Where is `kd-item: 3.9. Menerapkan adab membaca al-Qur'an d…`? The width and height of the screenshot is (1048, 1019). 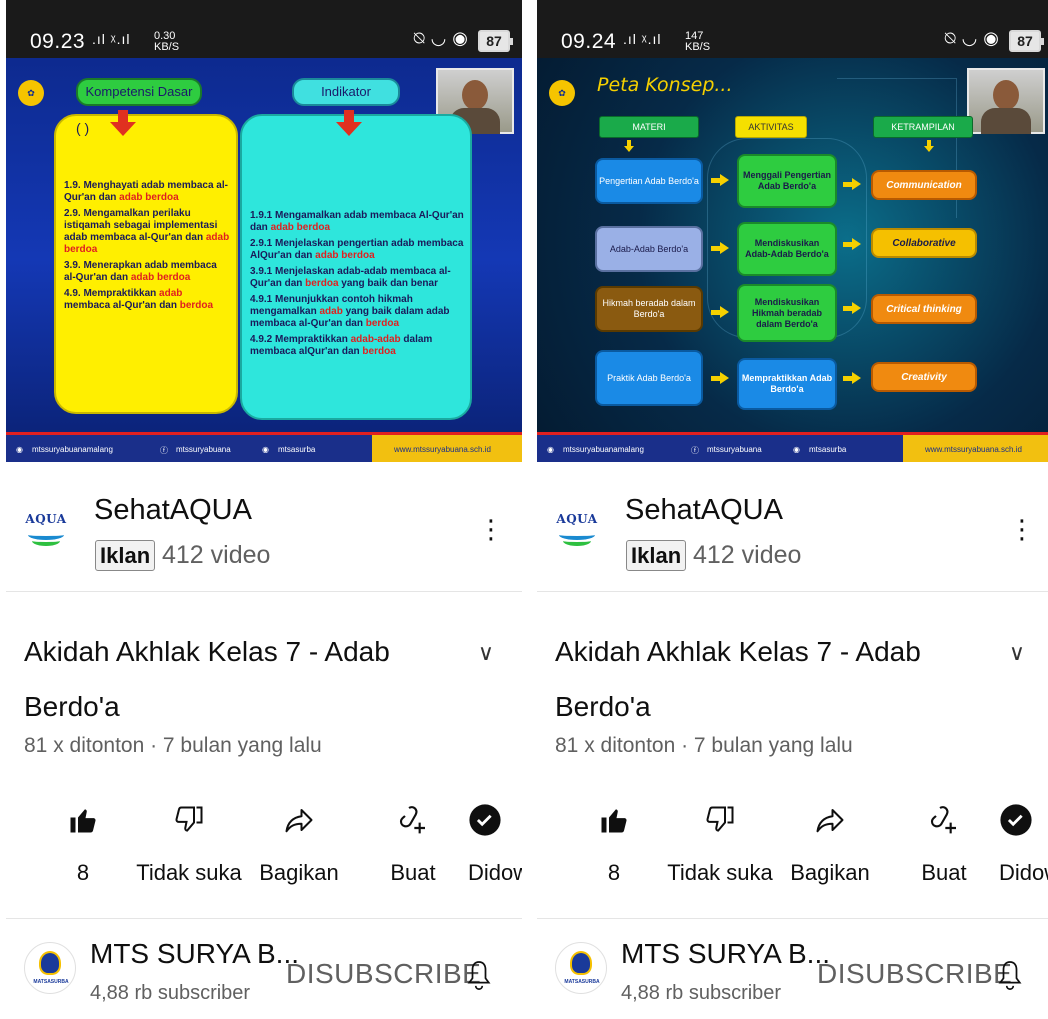
kd-item: 3.9. Menerapkan adab membaca al-Qur'an d… is located at coordinates (140, 271).